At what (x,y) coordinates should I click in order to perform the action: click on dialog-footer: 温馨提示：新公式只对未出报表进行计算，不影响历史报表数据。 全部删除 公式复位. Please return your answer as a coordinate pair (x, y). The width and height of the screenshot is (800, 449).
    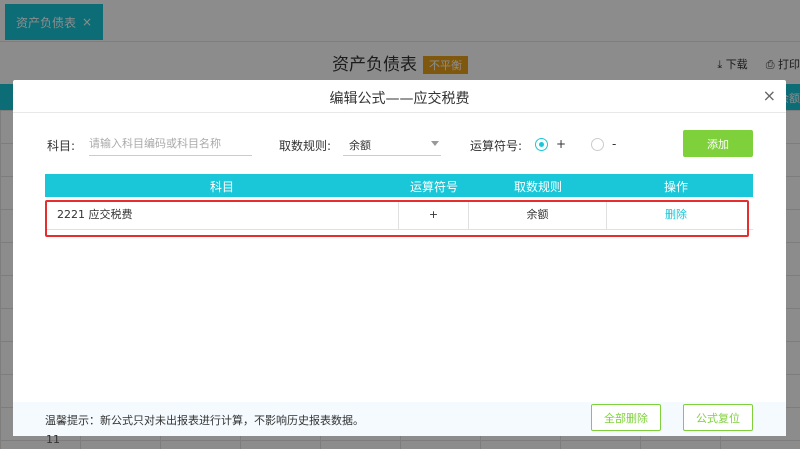
    Looking at the image, I should click on (399, 419).